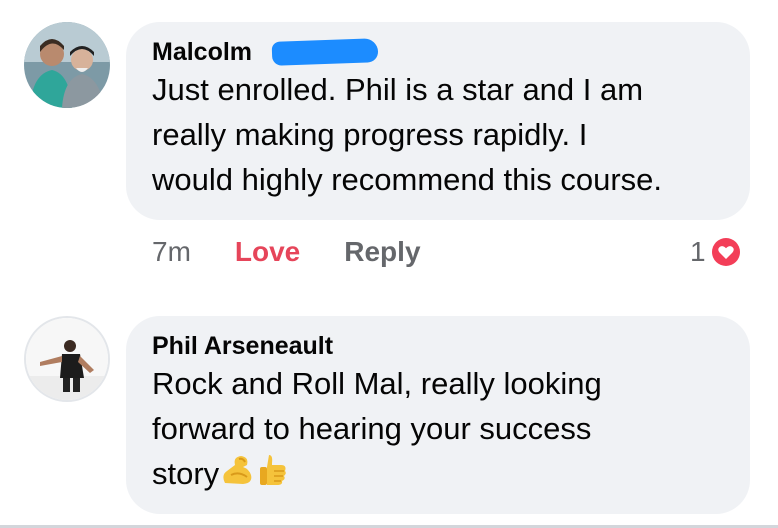 The image size is (778, 528). Describe the element at coordinates (377, 383) in the screenshot. I see `comment-text-line: Rock and Roll Mal, really looking` at that location.